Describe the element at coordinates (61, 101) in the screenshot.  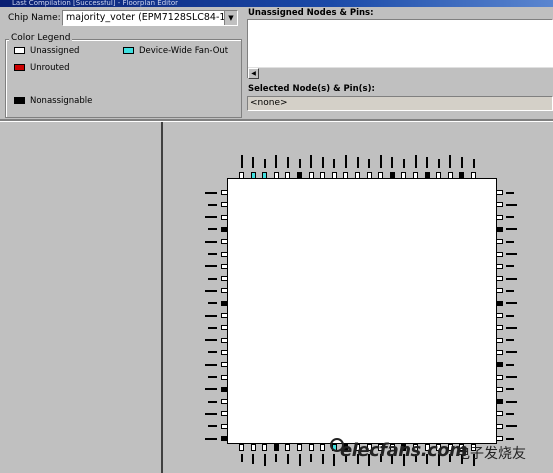
I see `legend-nonassignable-label: Nonassignable` at that location.